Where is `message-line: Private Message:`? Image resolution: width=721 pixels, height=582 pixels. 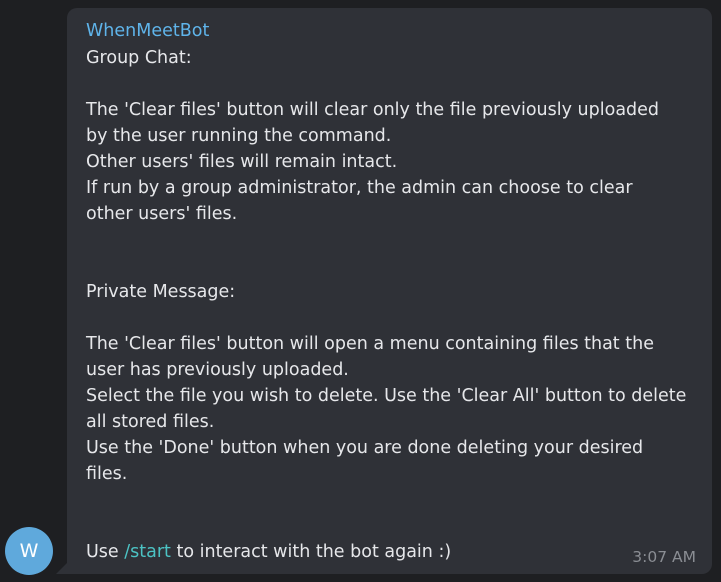
message-line: Private Message: is located at coordinates (161, 292).